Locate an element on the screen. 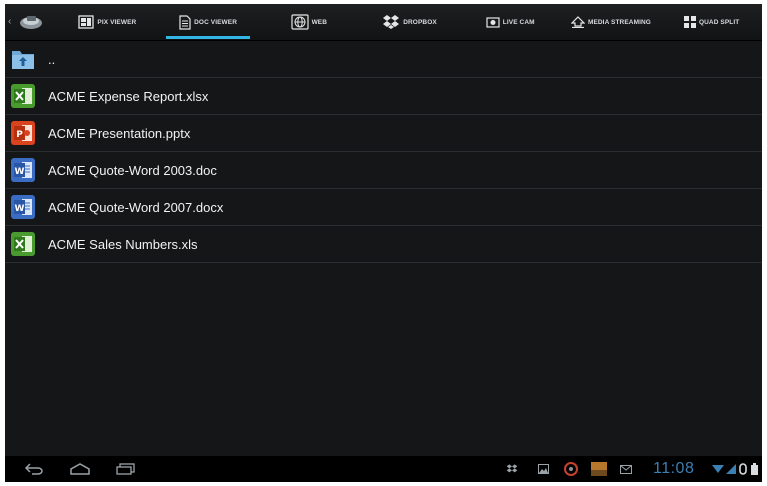  tab-label: QUAD SPLIT is located at coordinates (719, 22).